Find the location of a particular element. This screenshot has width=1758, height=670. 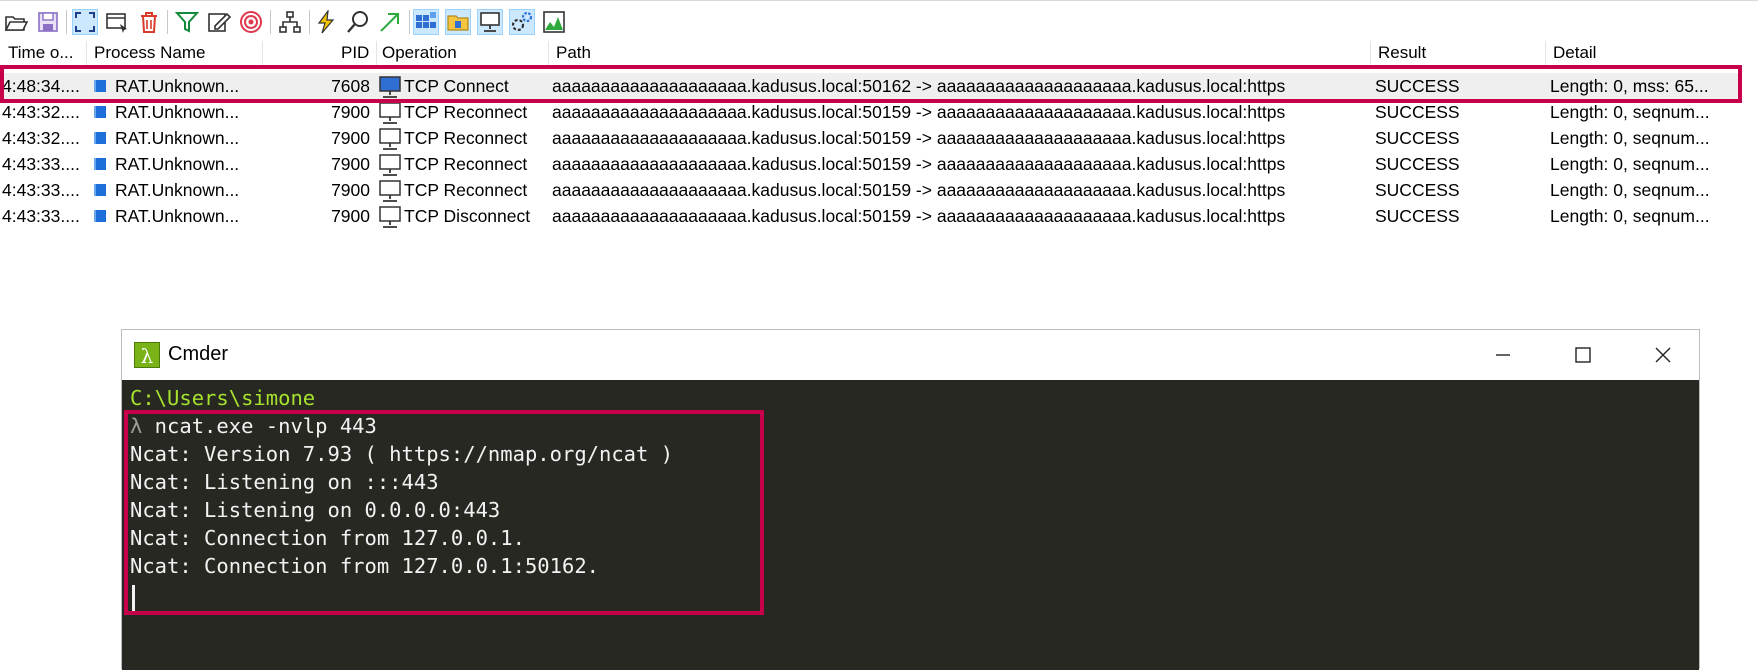

clear-icon is located at coordinates (149, 22).